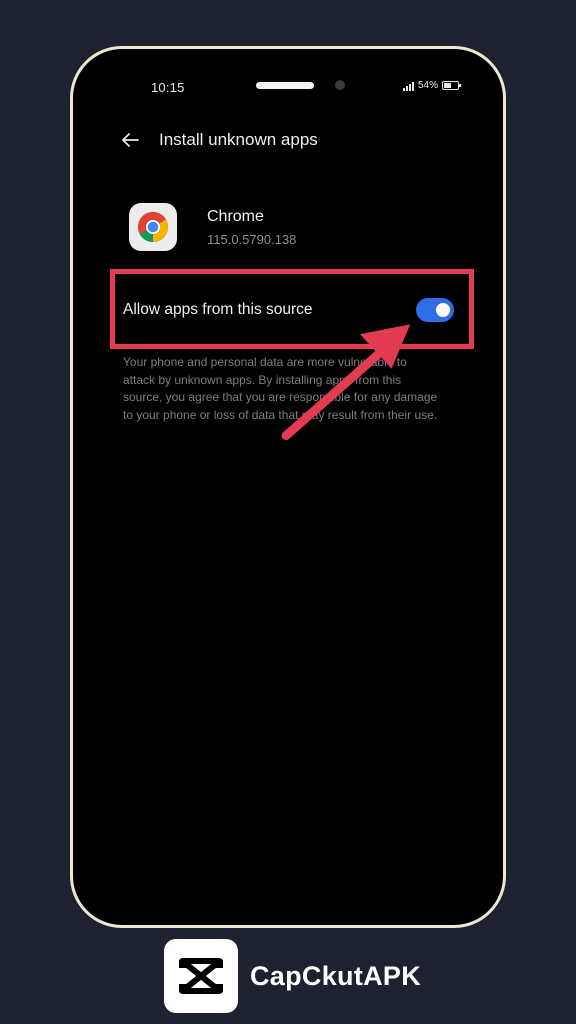  I want to click on capcut-logo-icon, so click(201, 976).